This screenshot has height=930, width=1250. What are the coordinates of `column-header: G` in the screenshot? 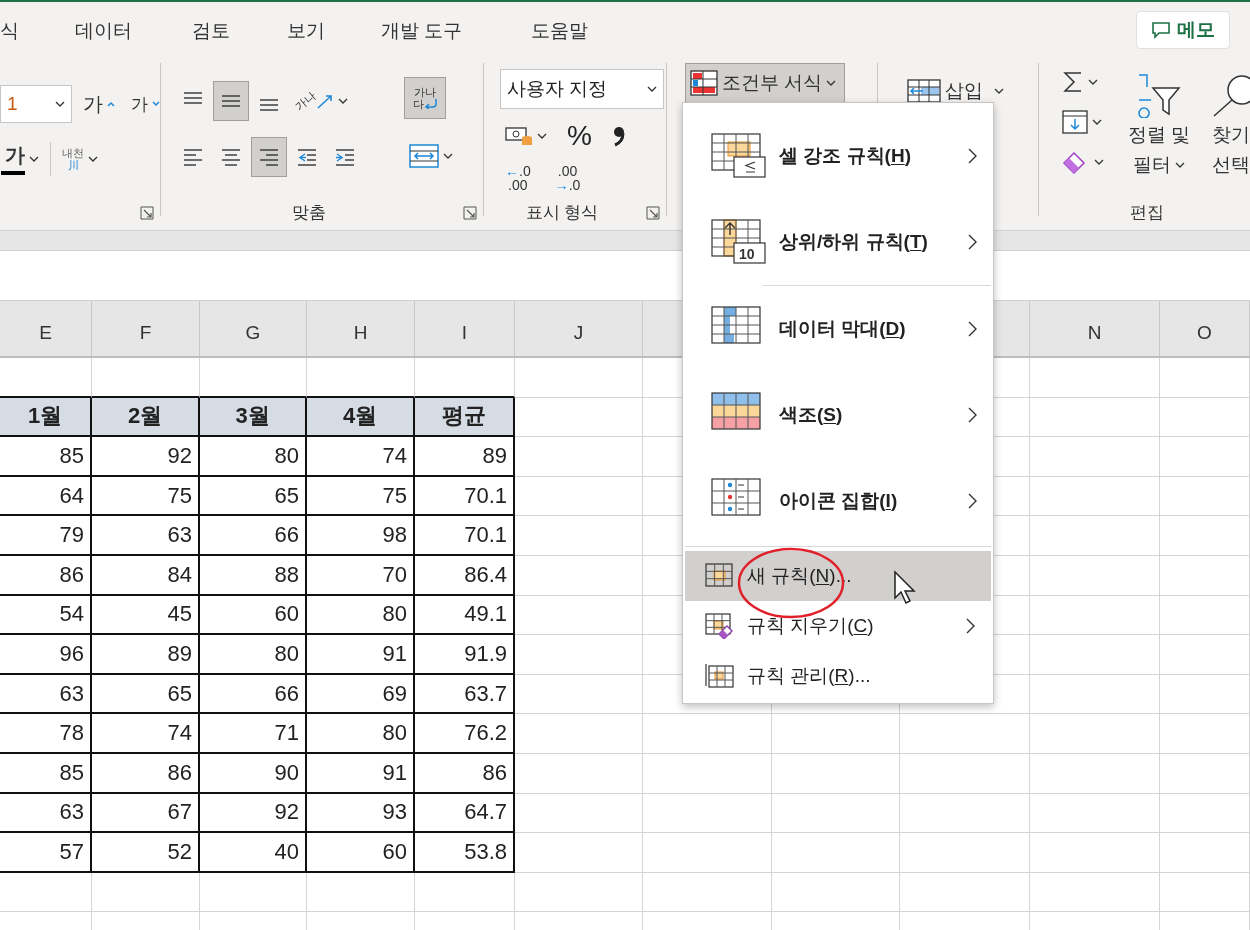 It's located at (253, 328).